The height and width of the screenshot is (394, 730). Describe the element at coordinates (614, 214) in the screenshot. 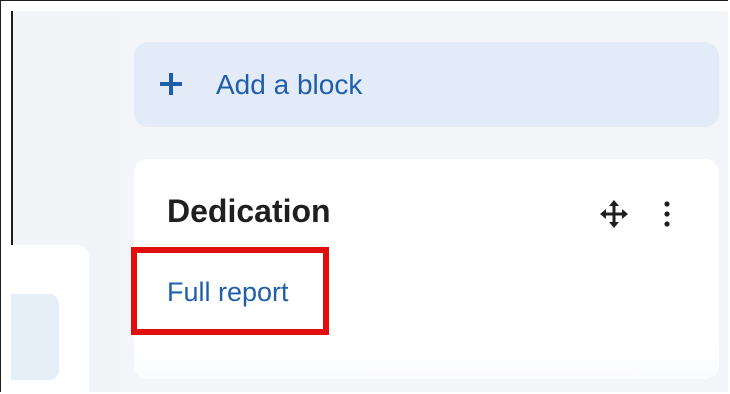

I see `move-icon` at that location.